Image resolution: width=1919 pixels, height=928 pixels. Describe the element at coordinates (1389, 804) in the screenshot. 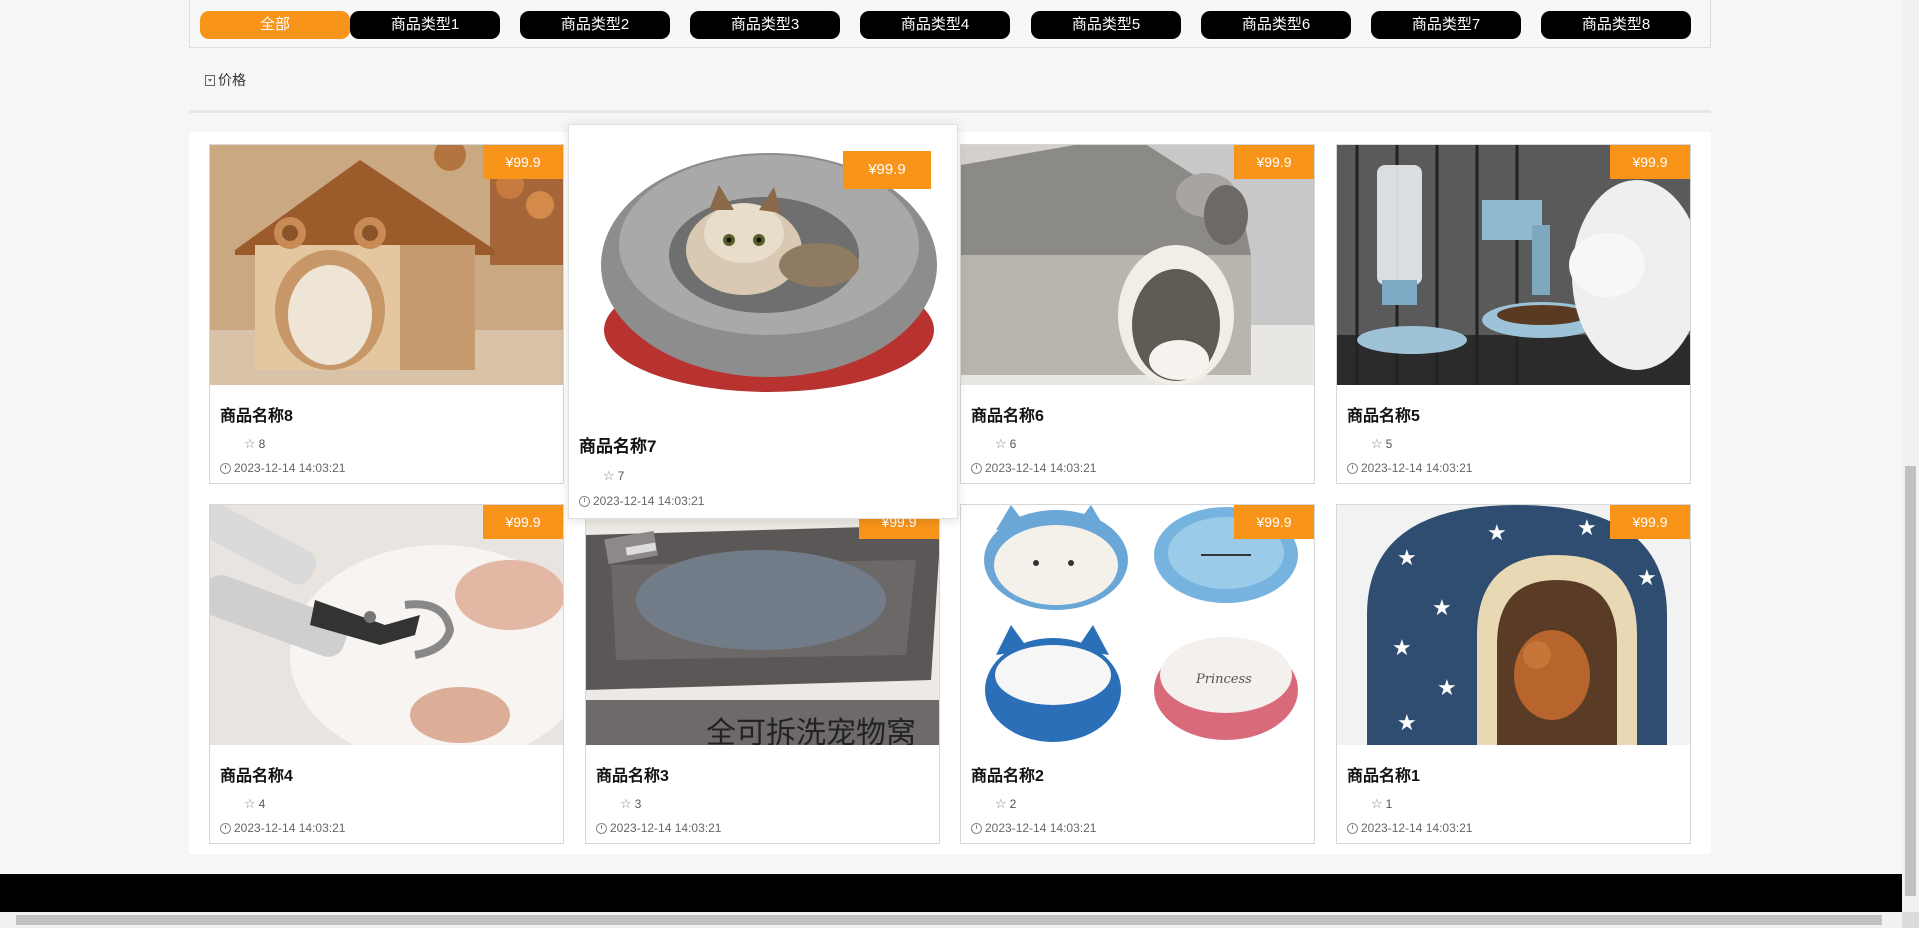

I see `likes-value: 1` at that location.